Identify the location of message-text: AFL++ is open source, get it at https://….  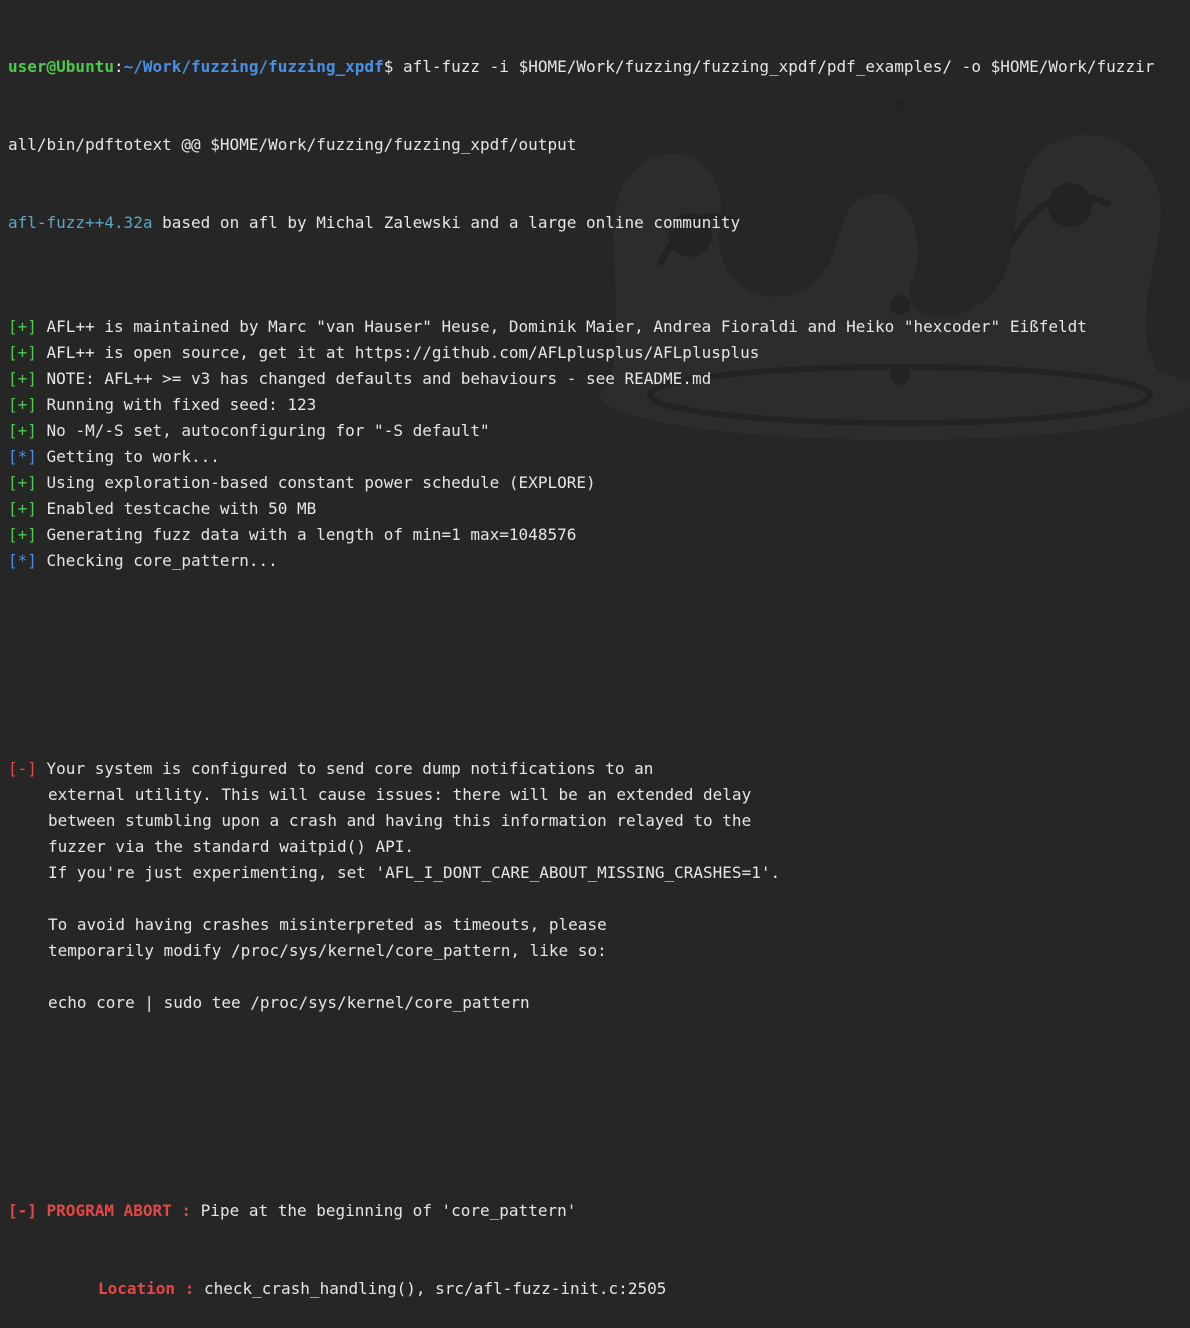
(398, 352).